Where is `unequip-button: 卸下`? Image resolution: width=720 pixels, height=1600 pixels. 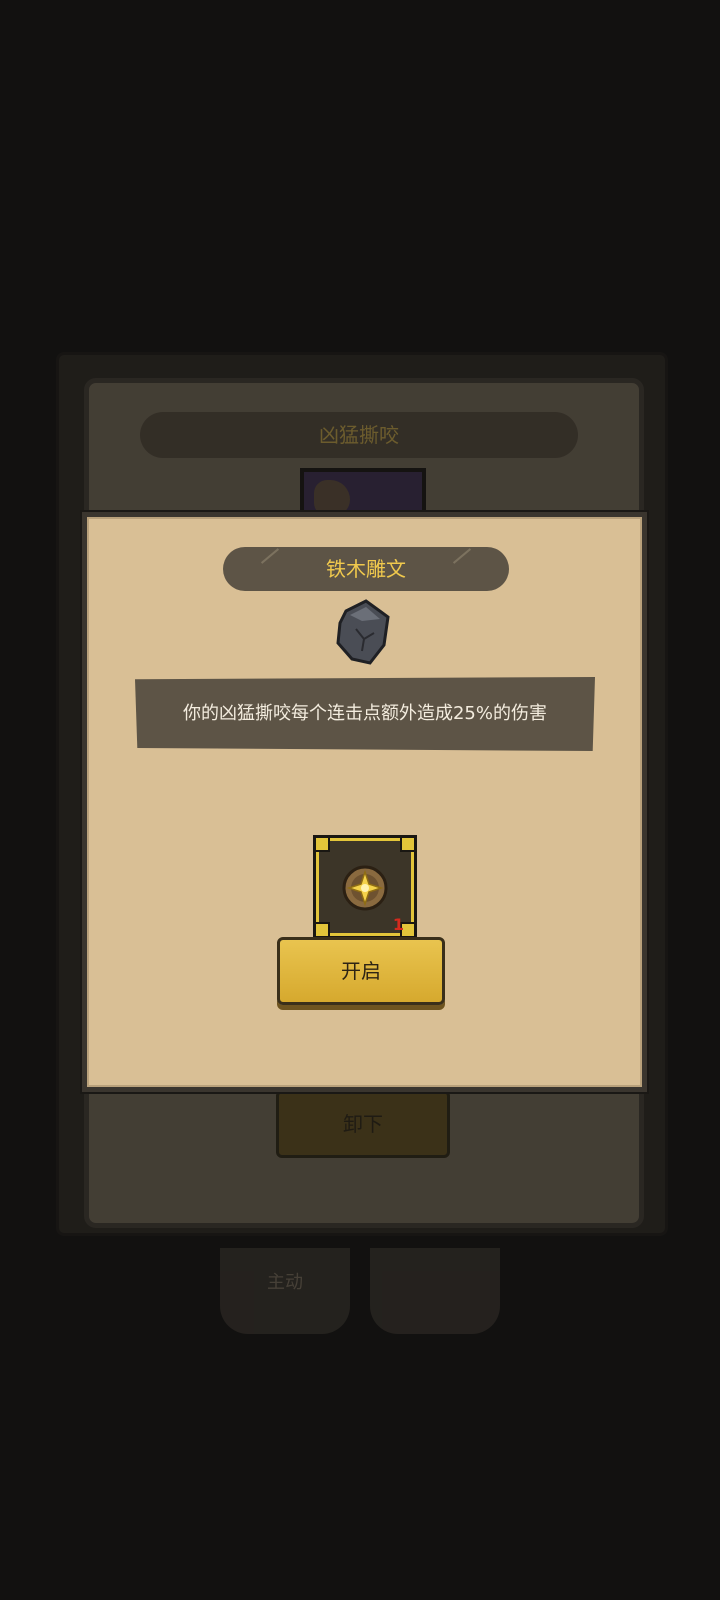
unequip-button: 卸下 is located at coordinates (363, 1124).